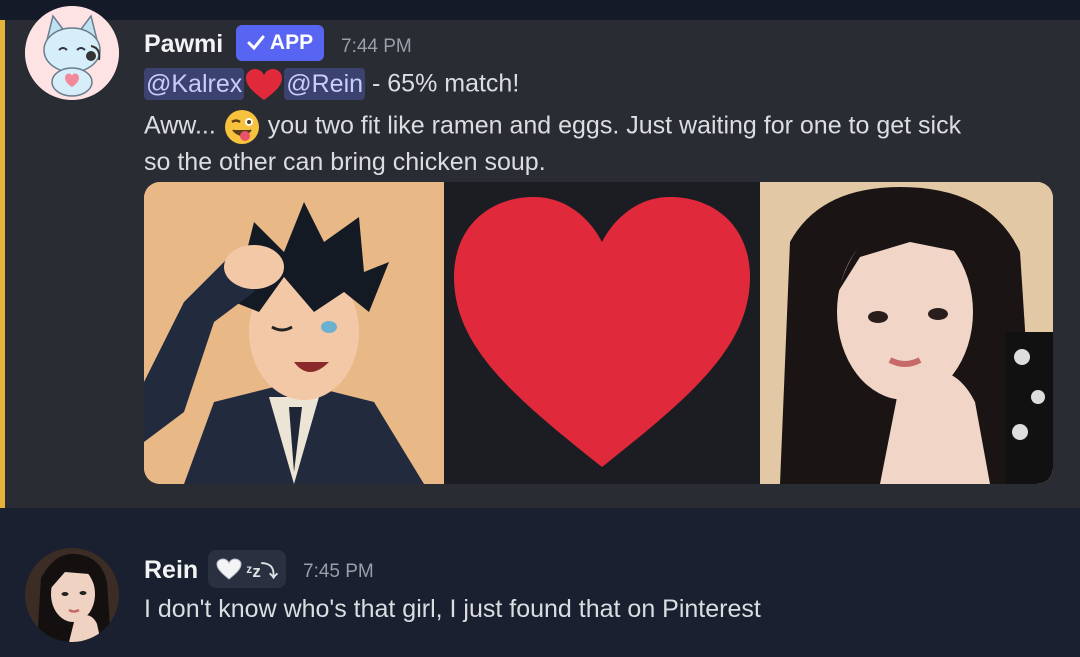 Image resolution: width=1080 pixels, height=657 pixels. Describe the element at coordinates (338, 571) in the screenshot. I see `message-timestamp-rein: 7:45 PM` at that location.